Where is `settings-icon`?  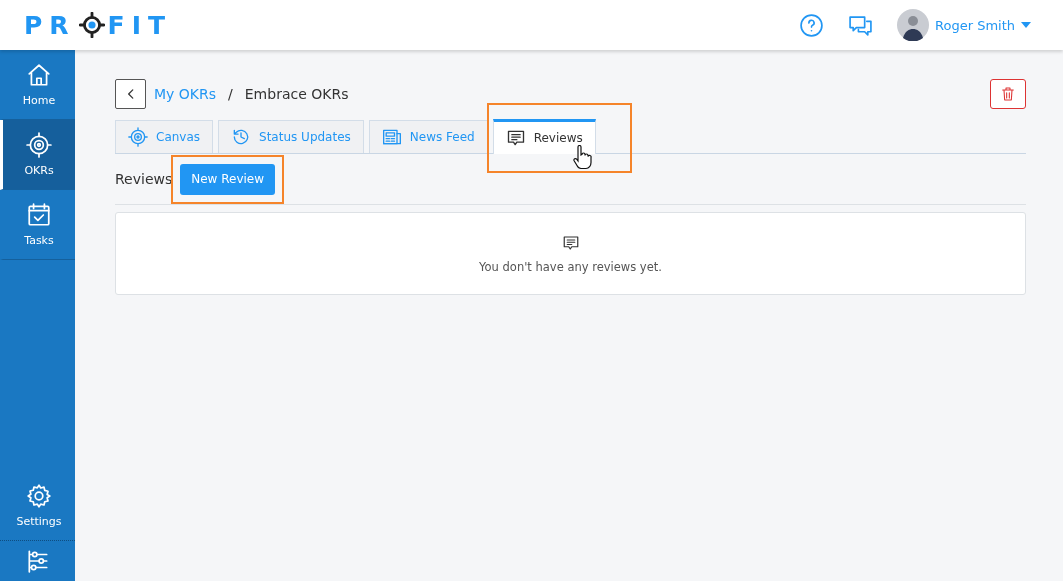 settings-icon is located at coordinates (39, 496).